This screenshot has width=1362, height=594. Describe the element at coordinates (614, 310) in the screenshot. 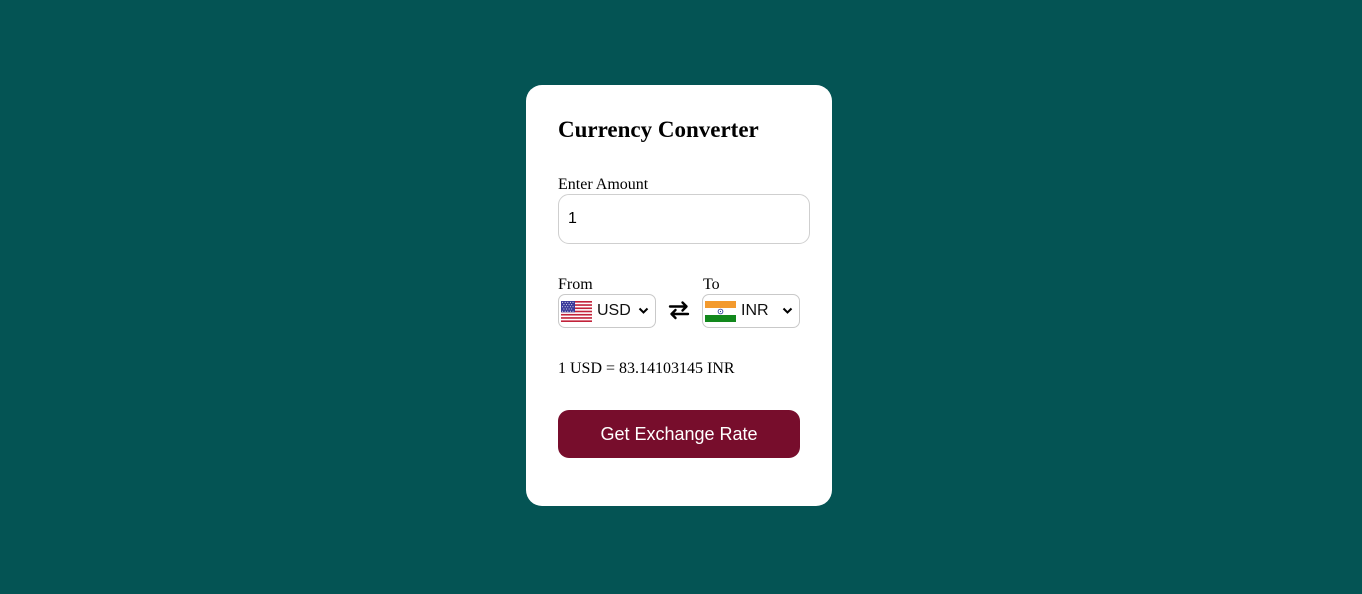

I see `from-currency-code: USD` at that location.